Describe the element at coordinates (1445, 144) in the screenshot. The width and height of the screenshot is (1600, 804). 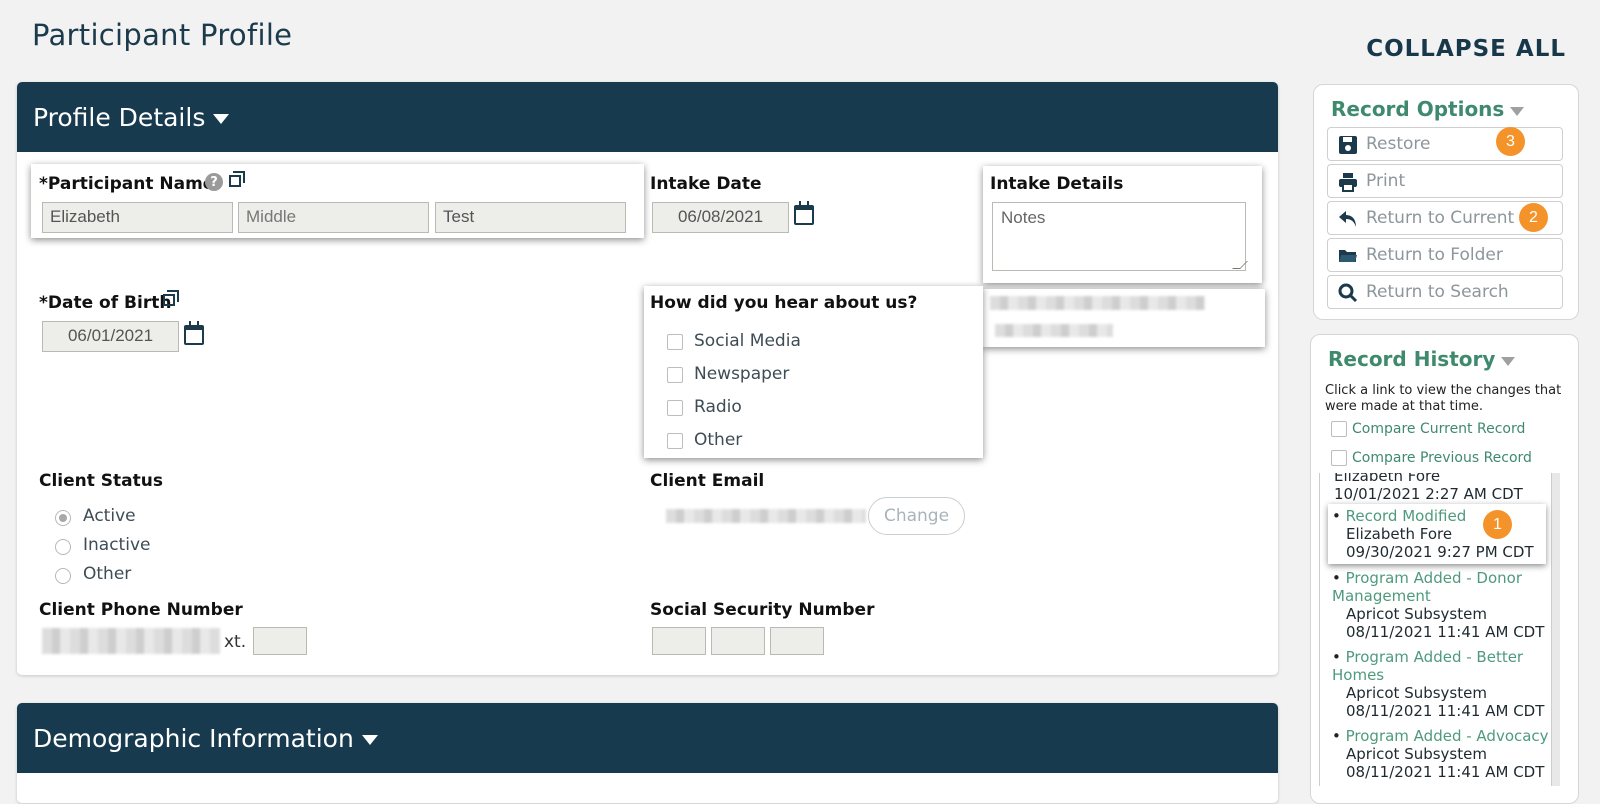
I see `restore-button: Restore` at that location.